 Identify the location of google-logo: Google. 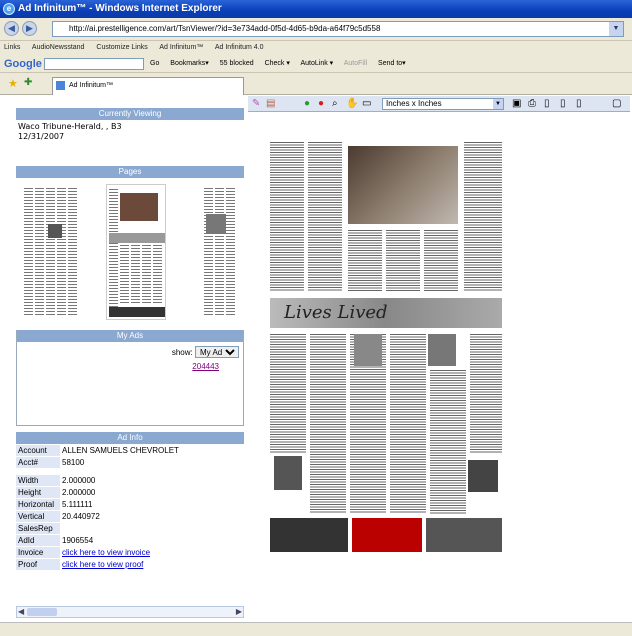
(23, 64).